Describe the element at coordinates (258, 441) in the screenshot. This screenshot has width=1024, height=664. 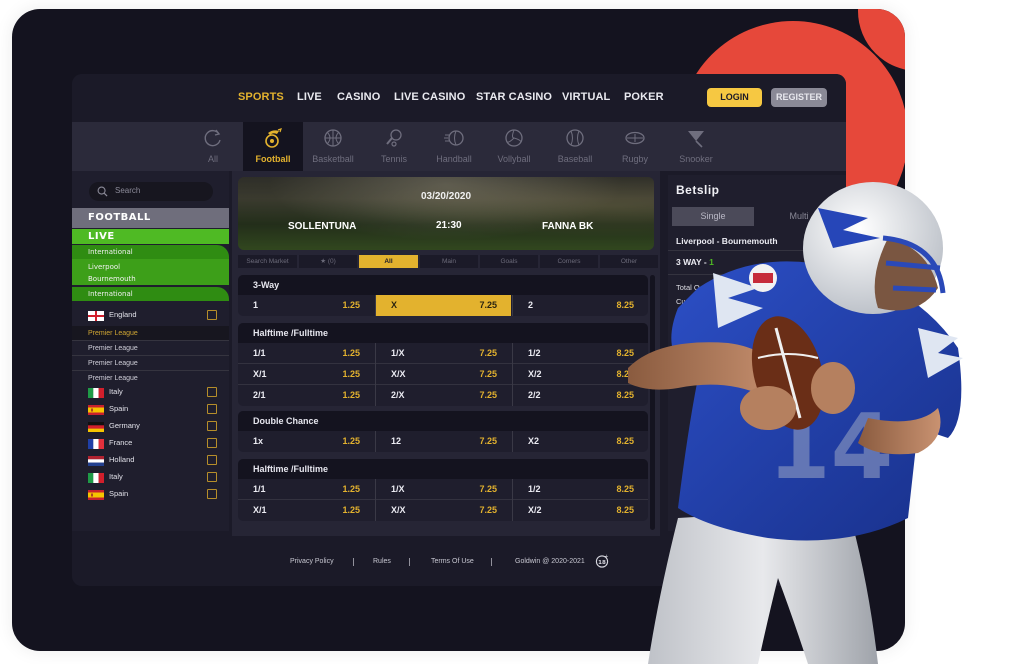
I see `odds-label: 1x` at that location.